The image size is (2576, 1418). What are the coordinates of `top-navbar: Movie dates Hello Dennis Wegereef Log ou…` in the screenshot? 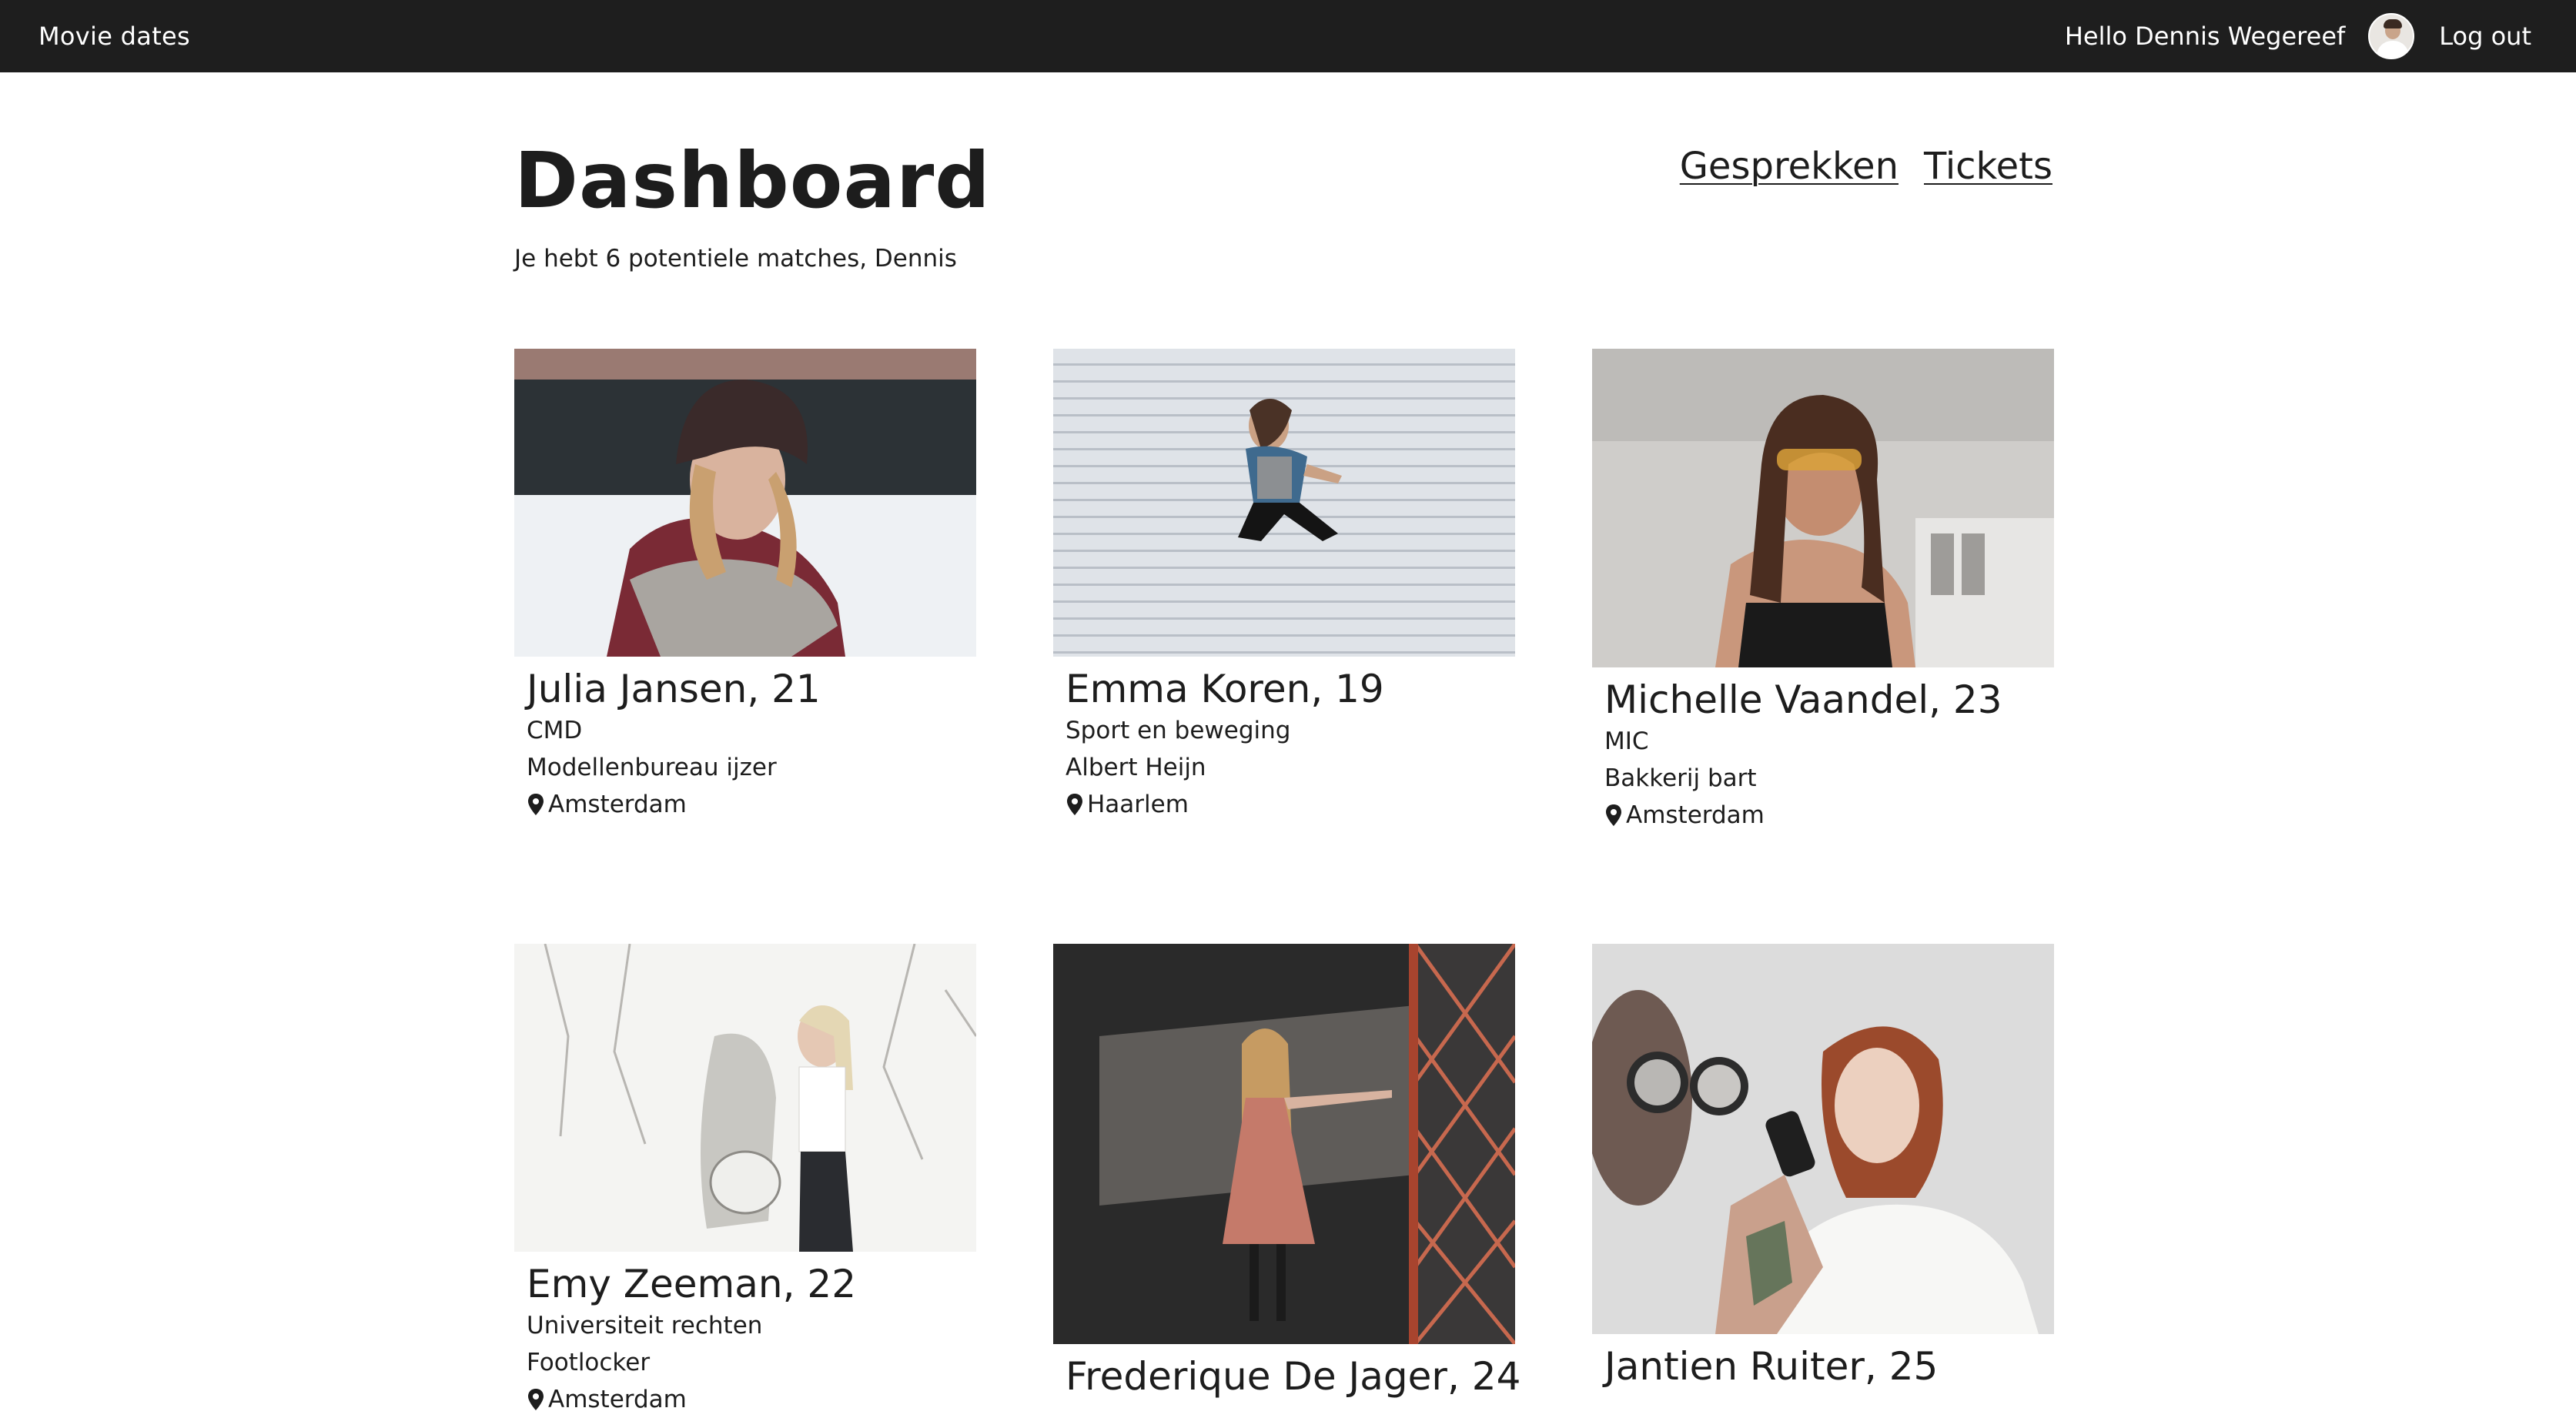 It's located at (1288, 36).